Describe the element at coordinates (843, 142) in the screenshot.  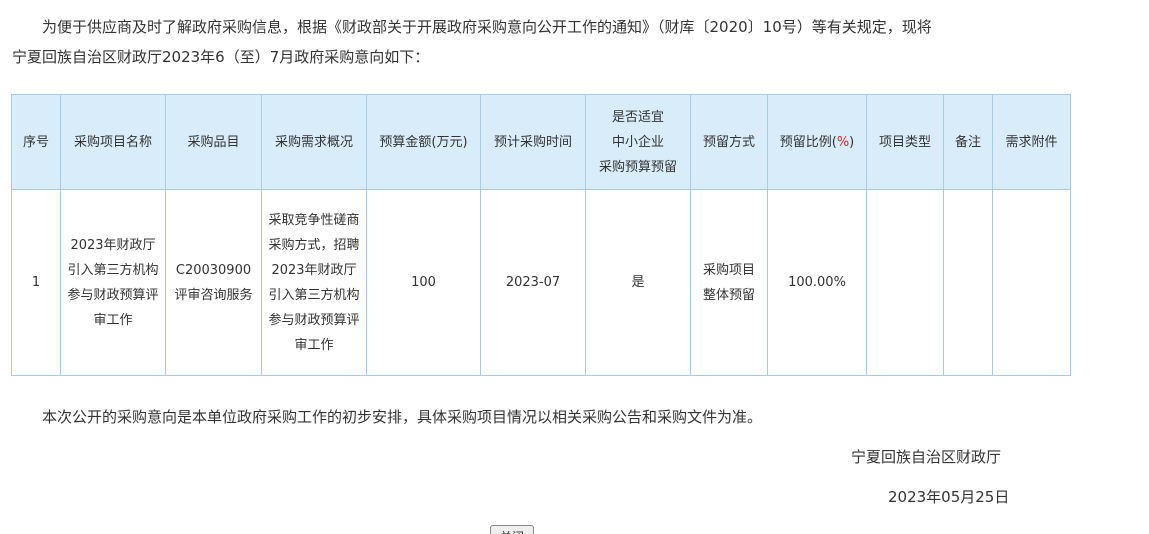
I see `header-reserve-ratio-unit: %` at that location.